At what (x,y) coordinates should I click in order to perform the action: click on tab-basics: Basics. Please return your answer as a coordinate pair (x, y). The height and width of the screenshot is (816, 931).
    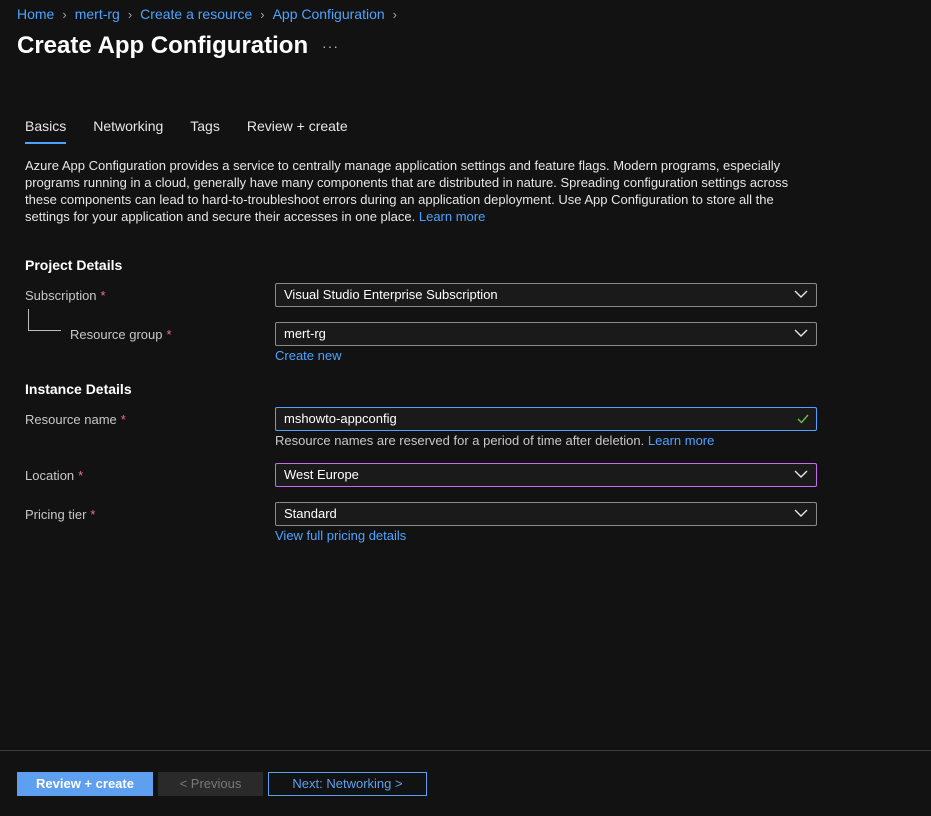
    Looking at the image, I should click on (46, 131).